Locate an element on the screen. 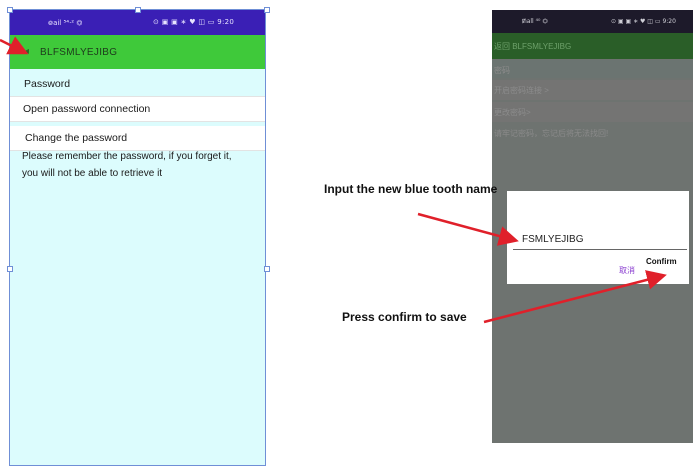 Image resolution: width=693 pixels, height=466 pixels. arrow-to-device-name is located at coordinates (14, 45).